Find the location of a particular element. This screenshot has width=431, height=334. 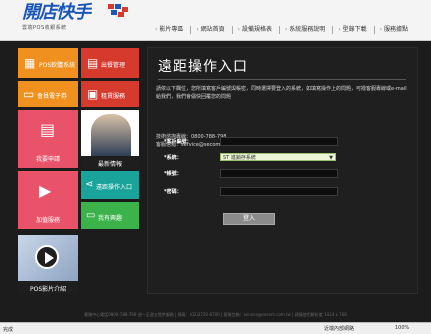

nav-specs: 設備規格表 is located at coordinates (255, 30).